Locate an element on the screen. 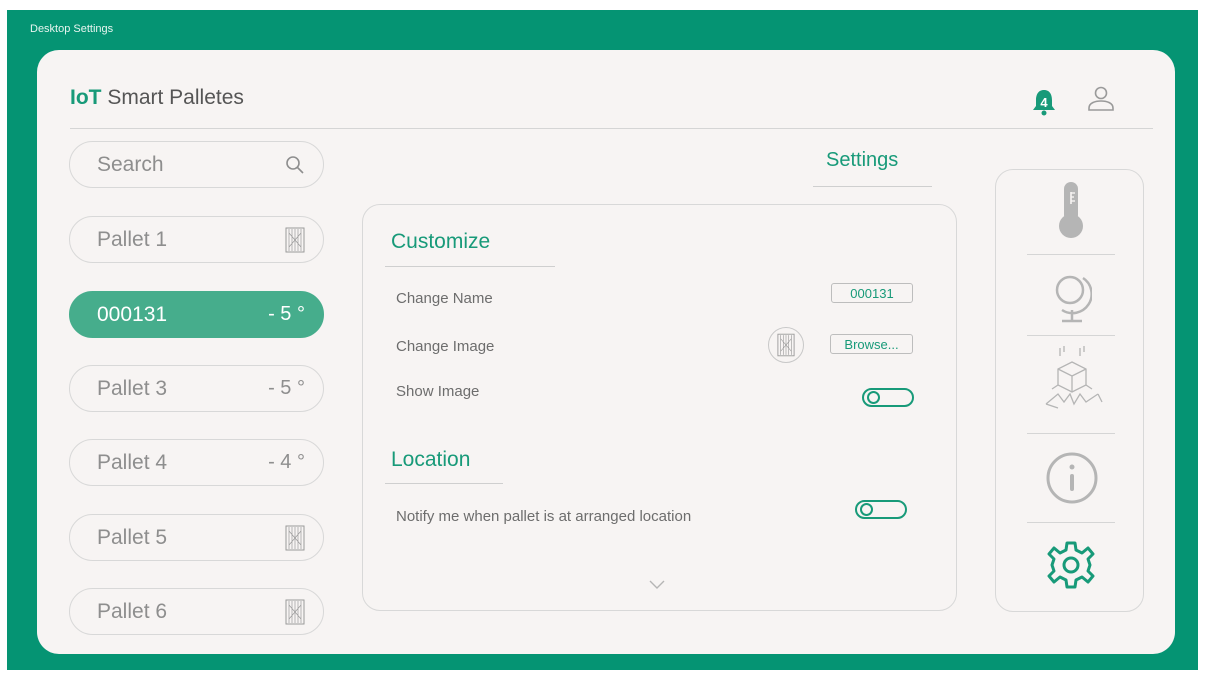 The image size is (1206, 681). page-title-underline is located at coordinates (872, 186).